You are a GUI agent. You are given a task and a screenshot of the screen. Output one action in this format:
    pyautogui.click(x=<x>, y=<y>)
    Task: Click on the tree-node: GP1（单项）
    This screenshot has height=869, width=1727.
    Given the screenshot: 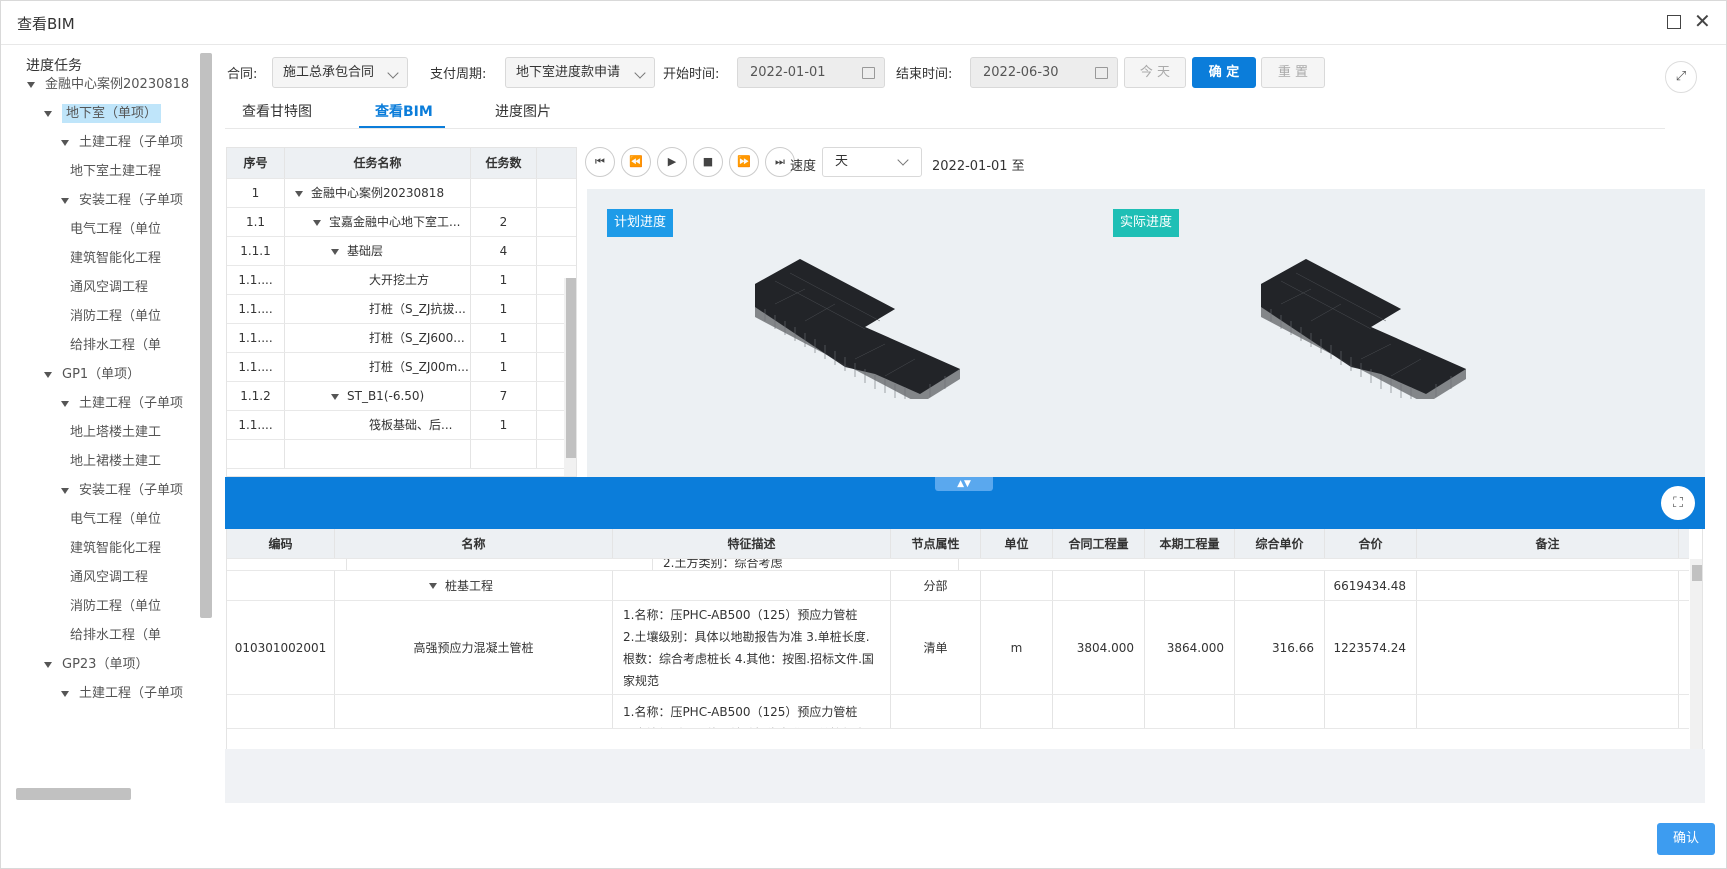 What is the action you would take?
    pyautogui.click(x=92, y=375)
    